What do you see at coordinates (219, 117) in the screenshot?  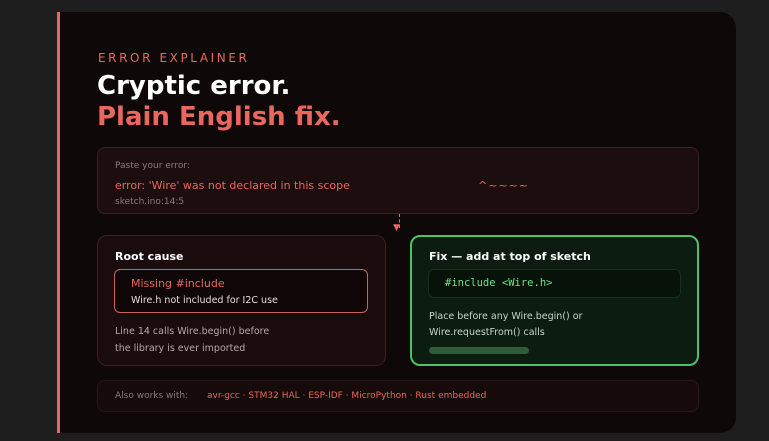 I see `title-line-2: Plain English fix.` at bounding box center [219, 117].